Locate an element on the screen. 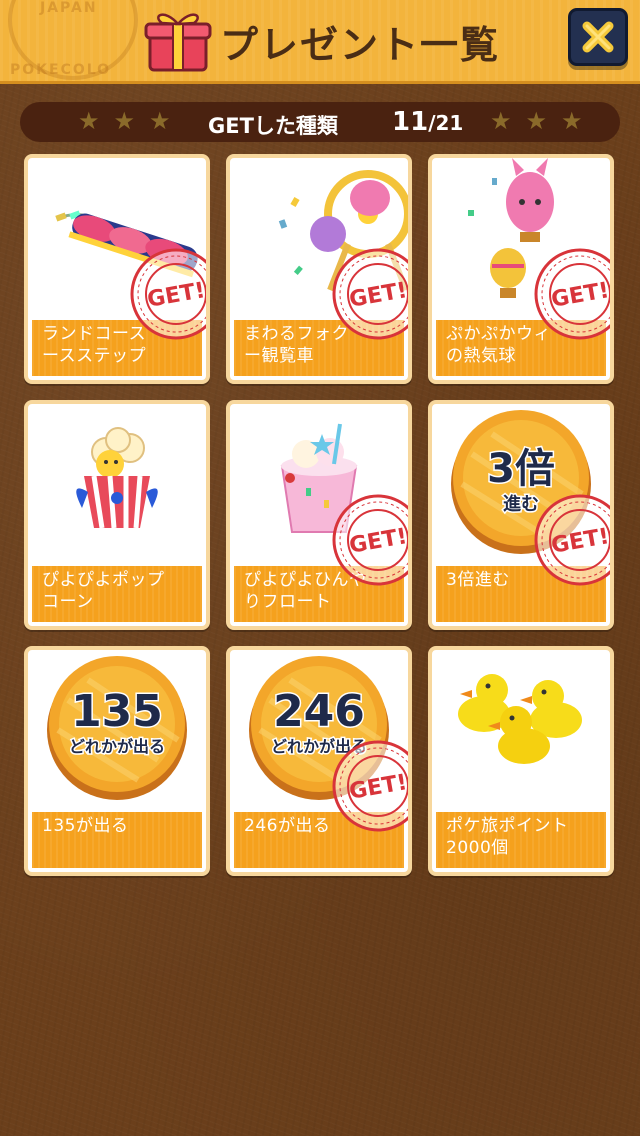 The image size is (640, 1136). present-card-float: ぴよぴよひんや りフロート GET! is located at coordinates (319, 515).